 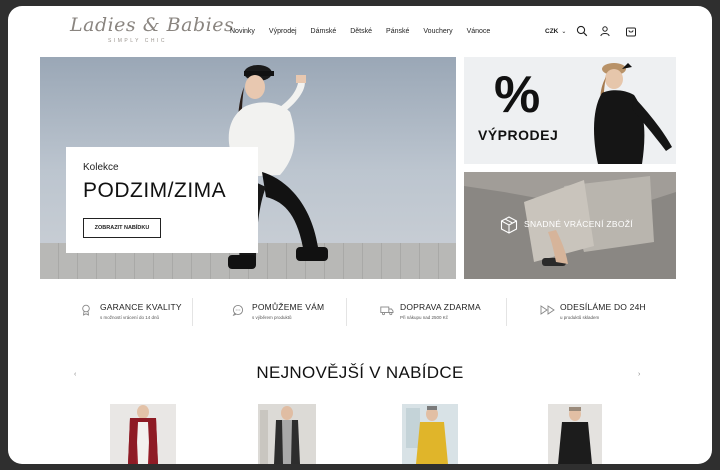 I want to click on feature-title: POMŮŽEME VÁM, so click(x=288, y=307).